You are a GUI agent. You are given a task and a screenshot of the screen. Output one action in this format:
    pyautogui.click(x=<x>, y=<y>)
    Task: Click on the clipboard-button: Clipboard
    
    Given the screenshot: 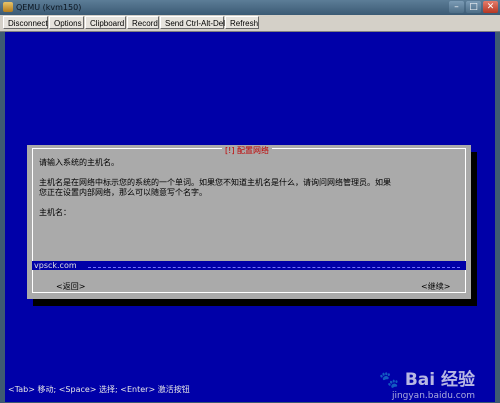 What is the action you would take?
    pyautogui.click(x=105, y=22)
    